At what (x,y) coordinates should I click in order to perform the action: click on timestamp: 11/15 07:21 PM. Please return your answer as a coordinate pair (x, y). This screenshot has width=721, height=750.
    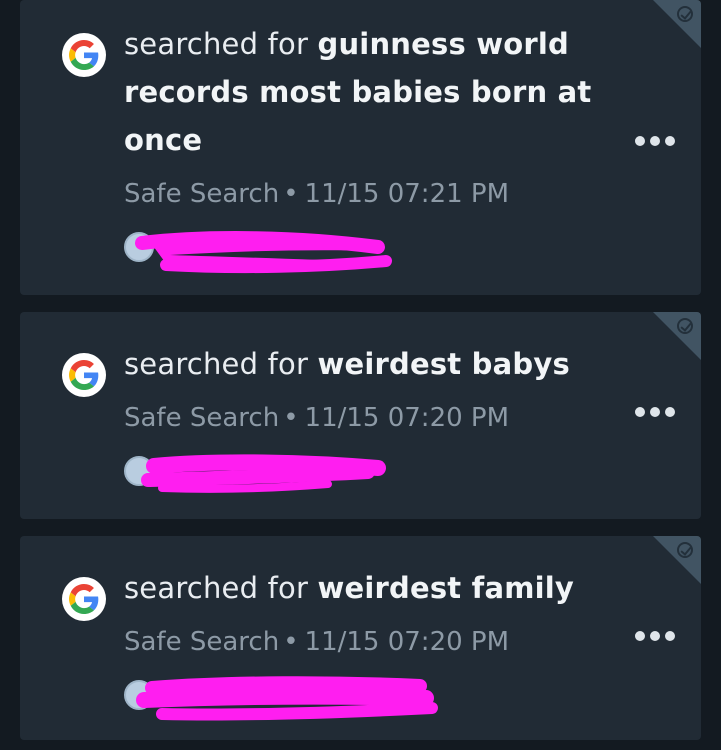
    Looking at the image, I should click on (407, 194).